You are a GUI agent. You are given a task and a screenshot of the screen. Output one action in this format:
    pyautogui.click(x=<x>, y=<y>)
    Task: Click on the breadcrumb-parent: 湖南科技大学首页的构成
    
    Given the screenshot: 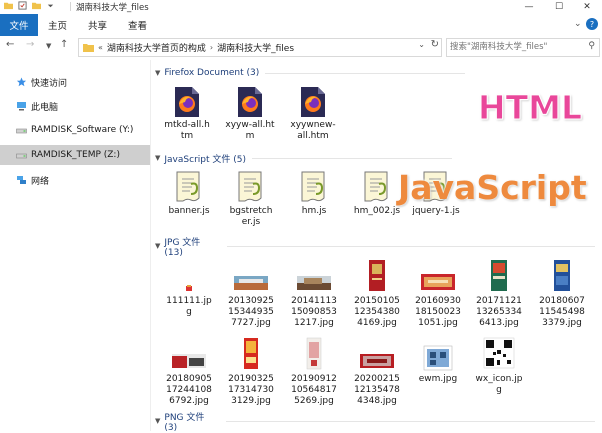 What is the action you would take?
    pyautogui.click(x=156, y=47)
    